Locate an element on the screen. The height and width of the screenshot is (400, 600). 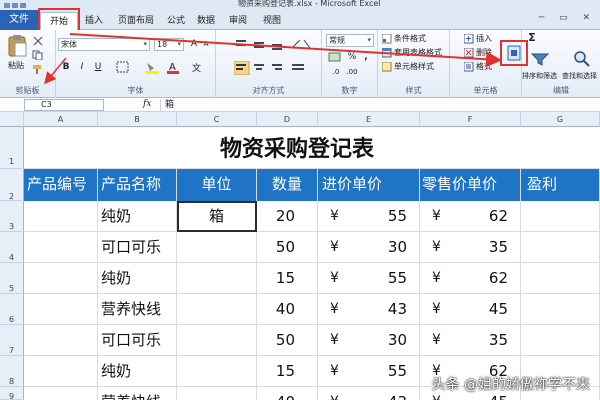
name-box: C3 is located at coordinates (64, 105).